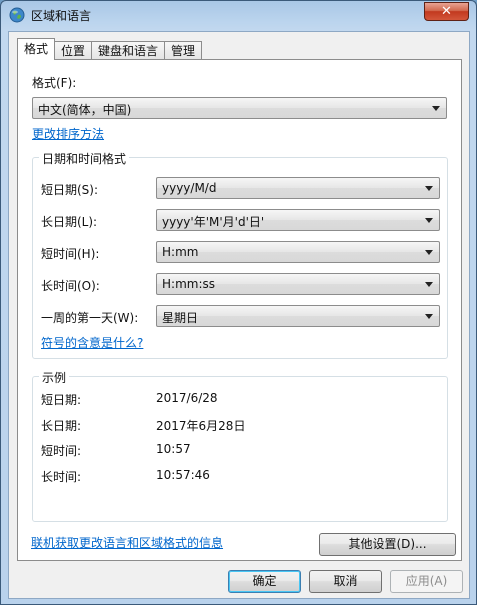 The width and height of the screenshot is (477, 605). I want to click on example-long-date-value: 2017年6月28日, so click(201, 426).